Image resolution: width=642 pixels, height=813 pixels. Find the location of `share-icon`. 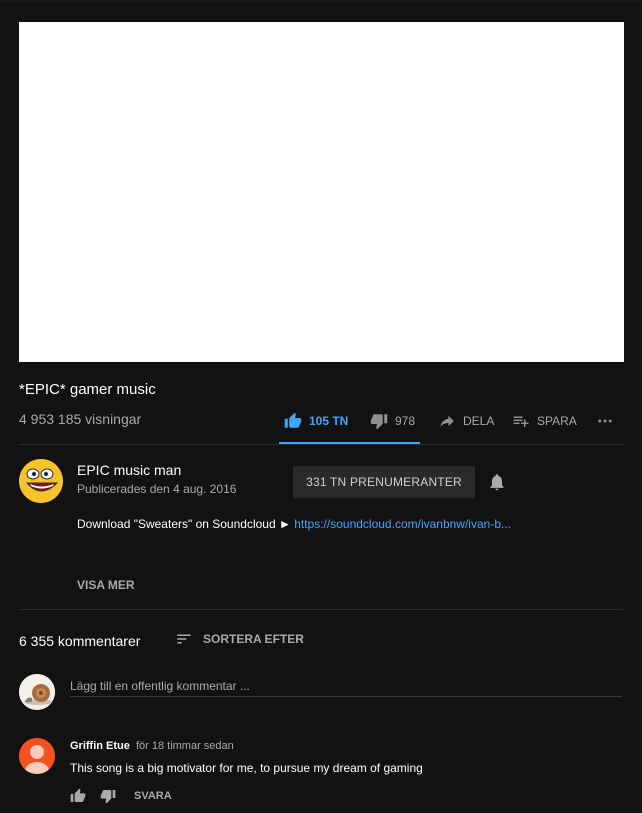

share-icon is located at coordinates (447, 421).